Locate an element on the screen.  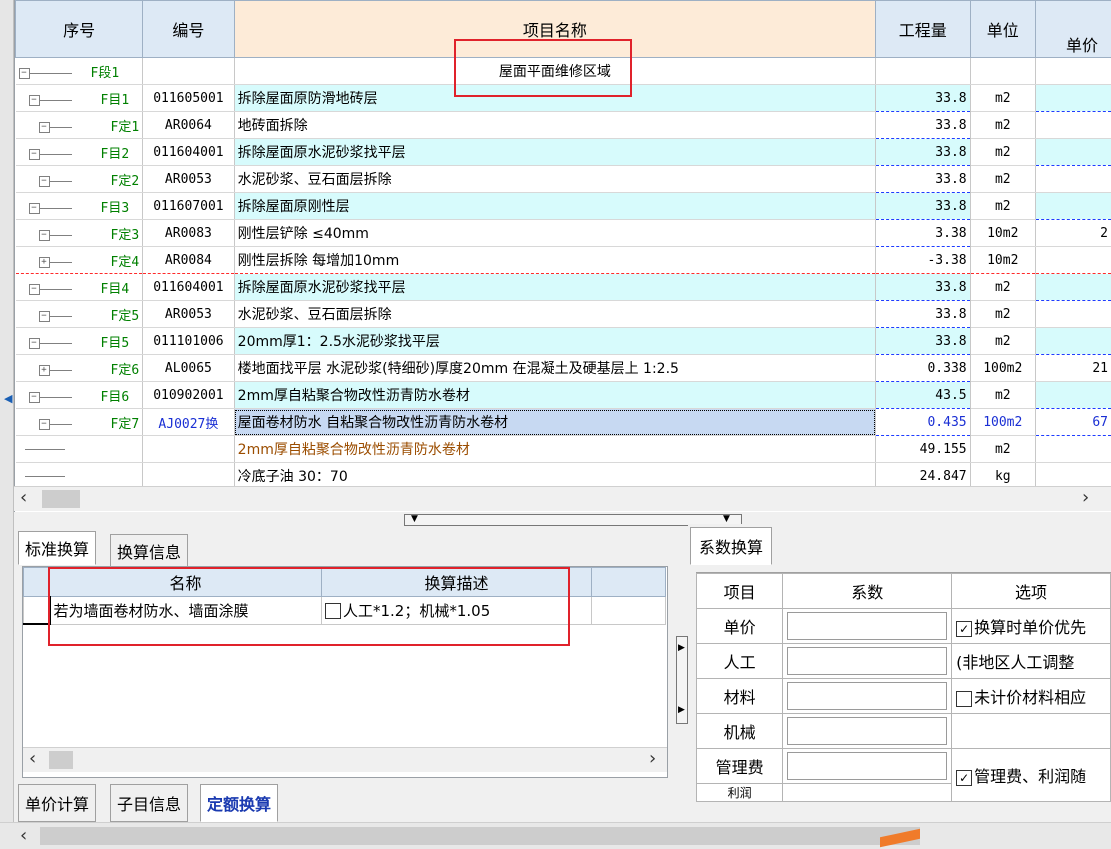
row-seq: −F目6 is located at coordinates (79, 395).